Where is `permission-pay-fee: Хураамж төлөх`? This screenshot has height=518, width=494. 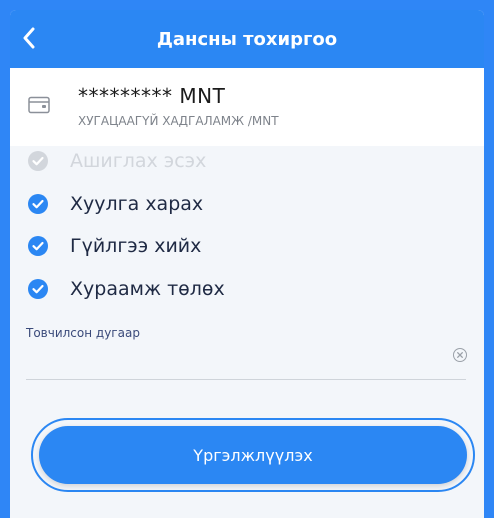 permission-pay-fee: Хураамж төлөх is located at coordinates (126, 289).